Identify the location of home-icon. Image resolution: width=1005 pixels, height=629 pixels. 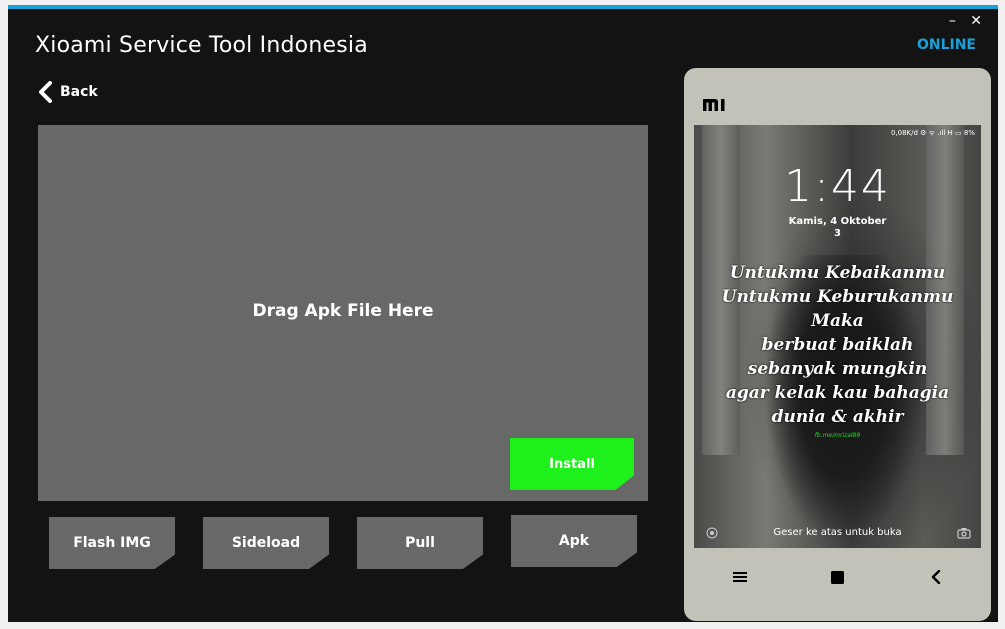
(837, 577).